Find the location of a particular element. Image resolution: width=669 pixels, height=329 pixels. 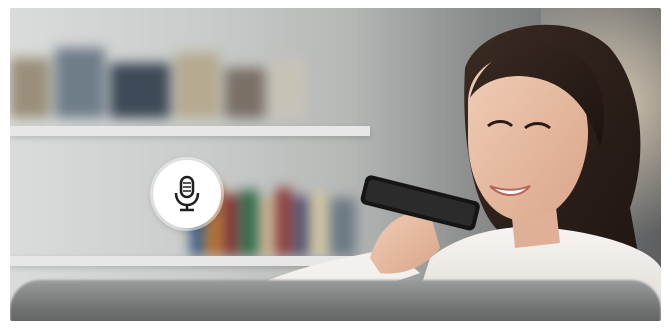

microphone-icon is located at coordinates (187, 193).